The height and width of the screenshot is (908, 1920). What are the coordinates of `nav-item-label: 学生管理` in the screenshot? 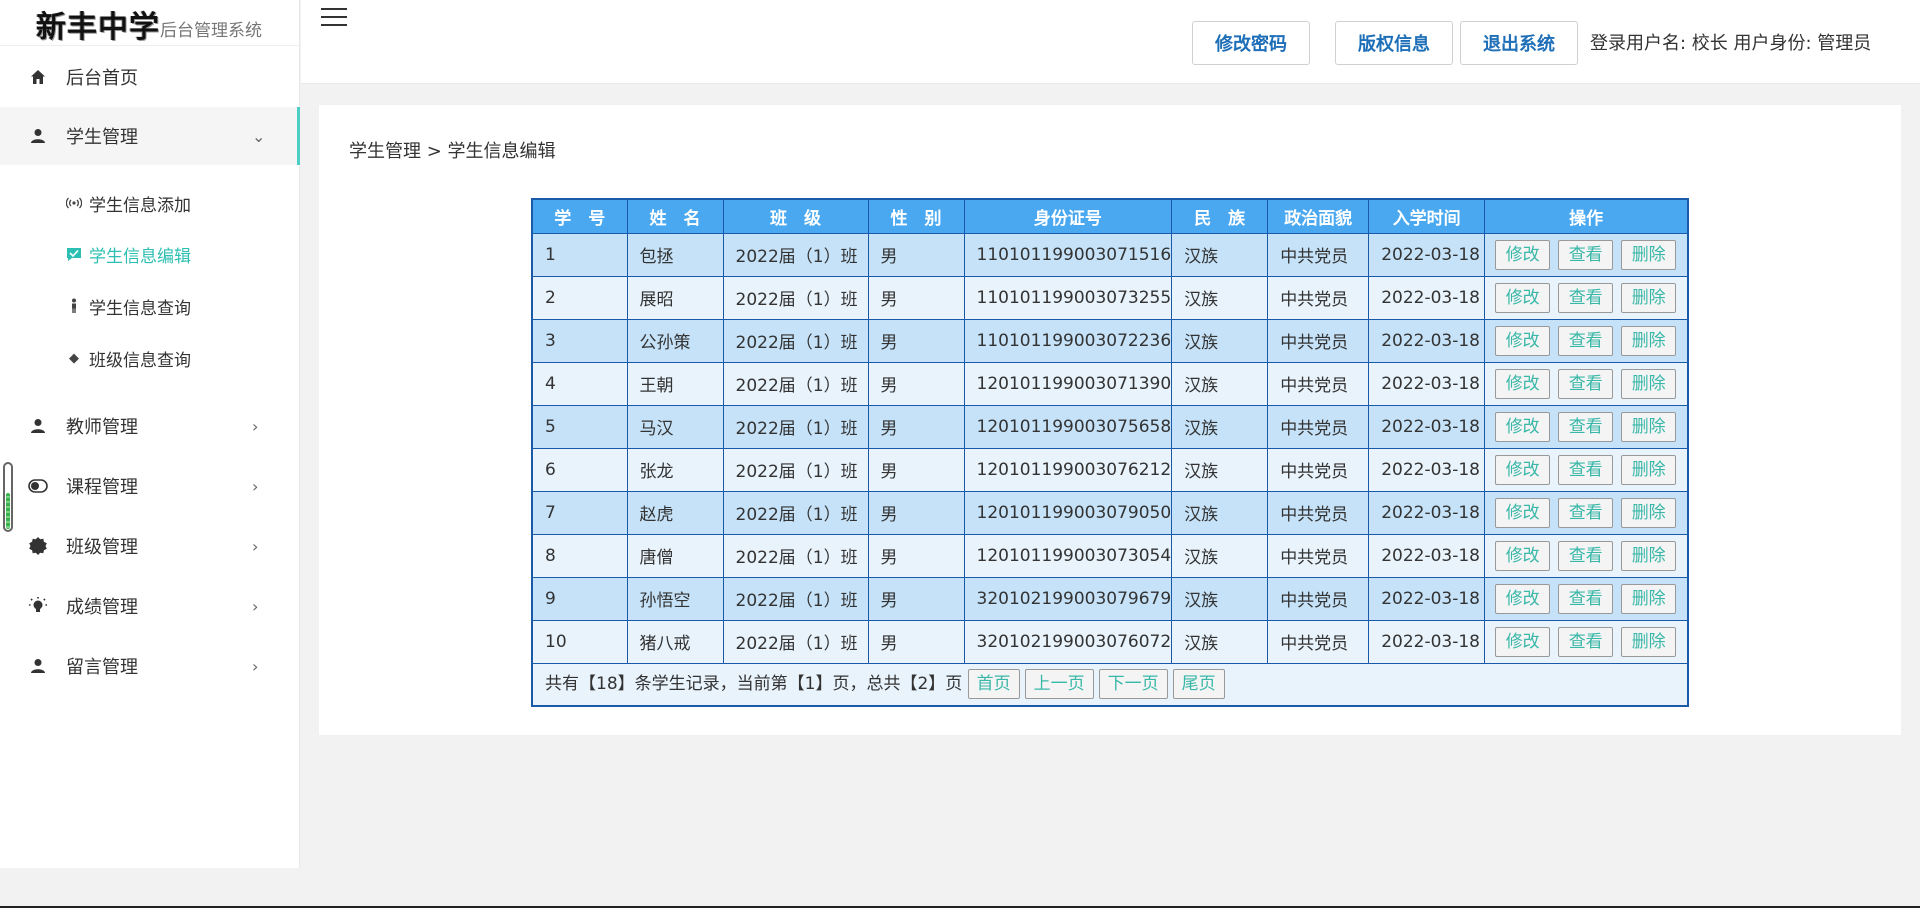 It's located at (102, 137).